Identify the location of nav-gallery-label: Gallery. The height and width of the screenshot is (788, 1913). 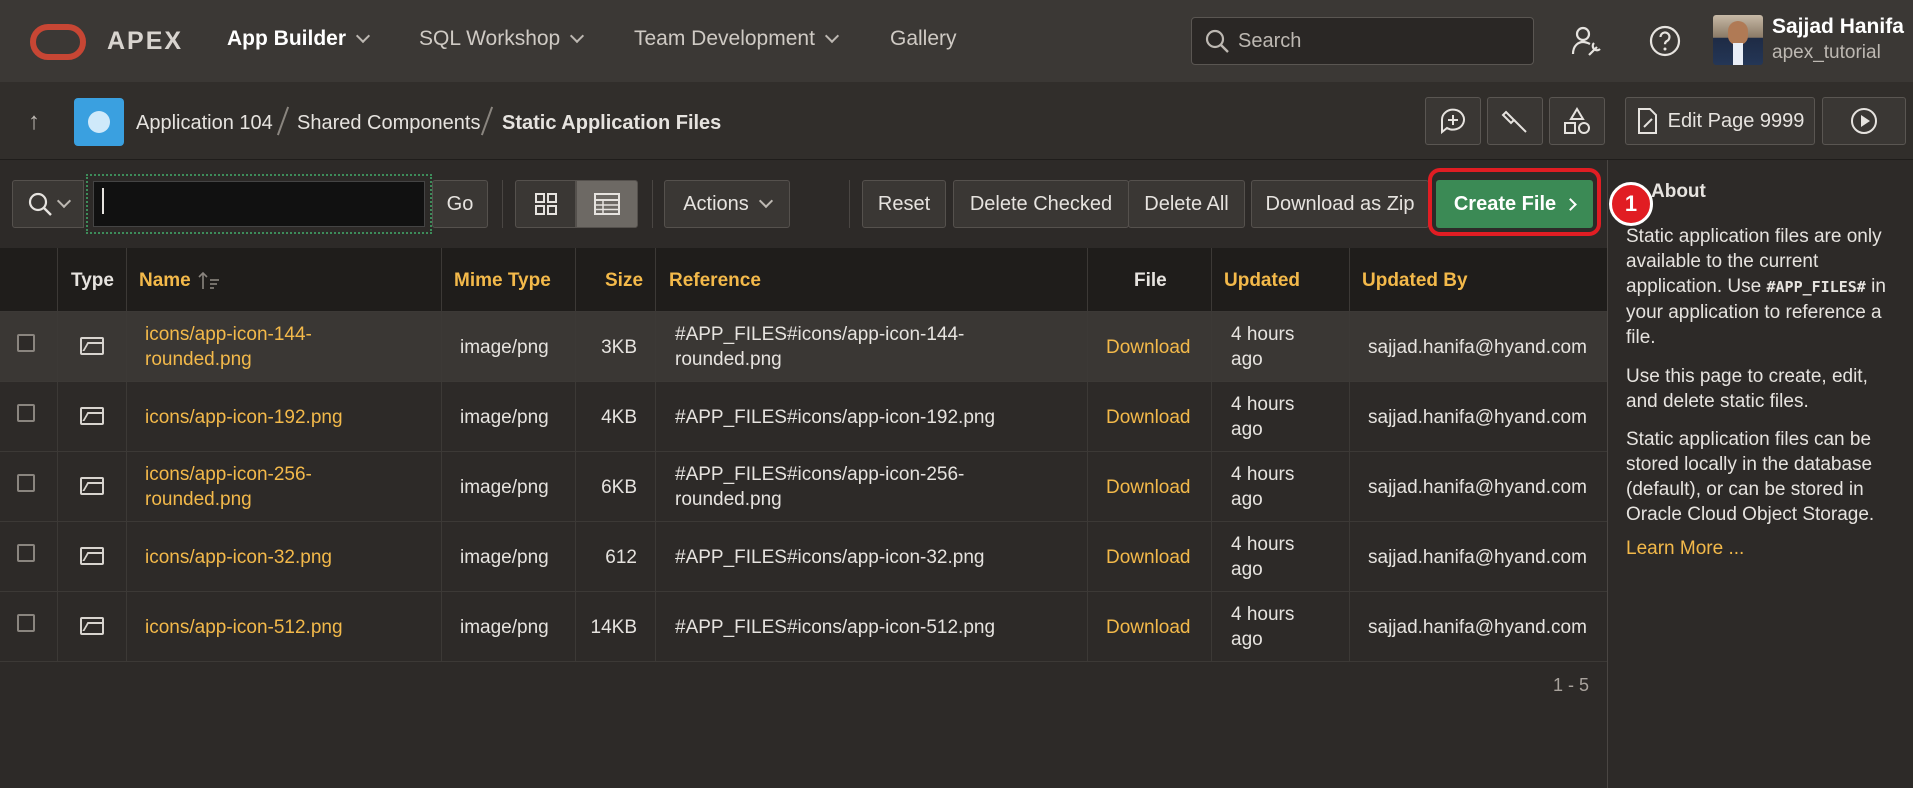
(923, 38).